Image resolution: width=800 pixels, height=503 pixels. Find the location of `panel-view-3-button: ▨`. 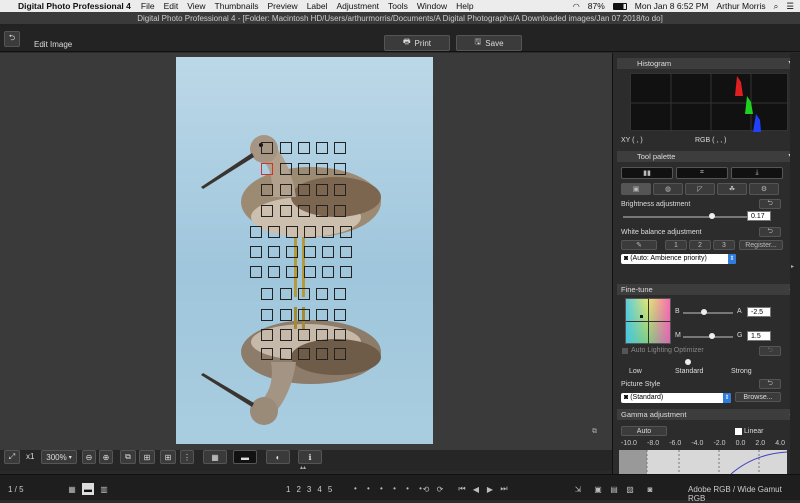

panel-view-3-button: ▨ is located at coordinates (630, 489).